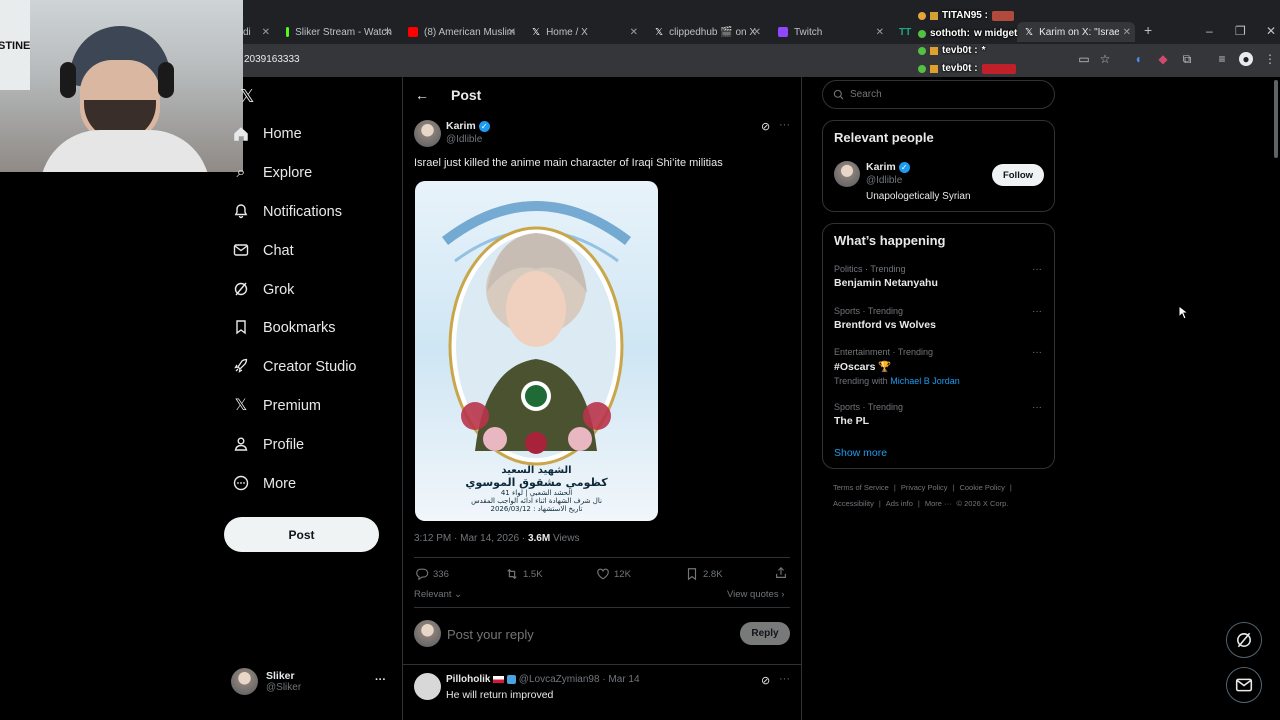 The width and height of the screenshot is (1280, 720). Describe the element at coordinates (536, 493) in the screenshot. I see `poster-caption-line: الحشد الشعبي | لواء 41` at that location.